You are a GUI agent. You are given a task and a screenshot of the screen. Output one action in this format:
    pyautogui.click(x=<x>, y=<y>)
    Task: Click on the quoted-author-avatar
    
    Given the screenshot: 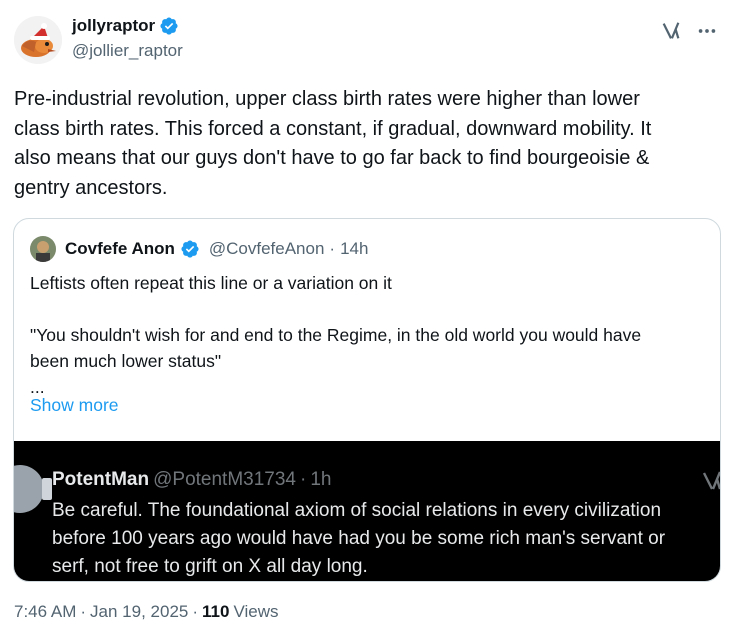 What is the action you would take?
    pyautogui.click(x=43, y=249)
    